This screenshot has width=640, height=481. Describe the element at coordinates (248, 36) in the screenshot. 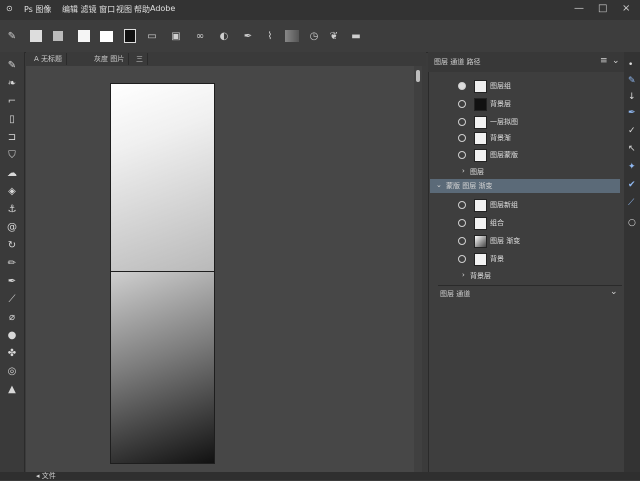

I see `pen-icon: ✒` at that location.